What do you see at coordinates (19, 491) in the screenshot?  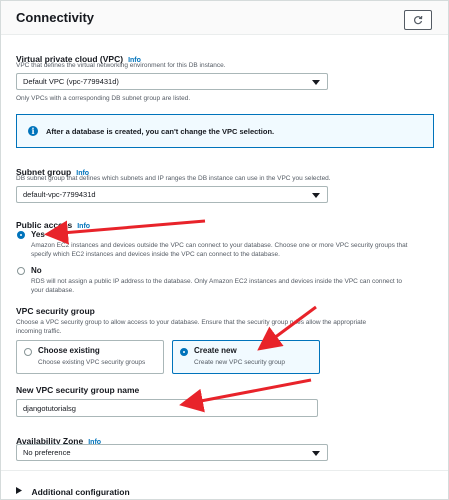 I see `caret-right-icon` at bounding box center [19, 491].